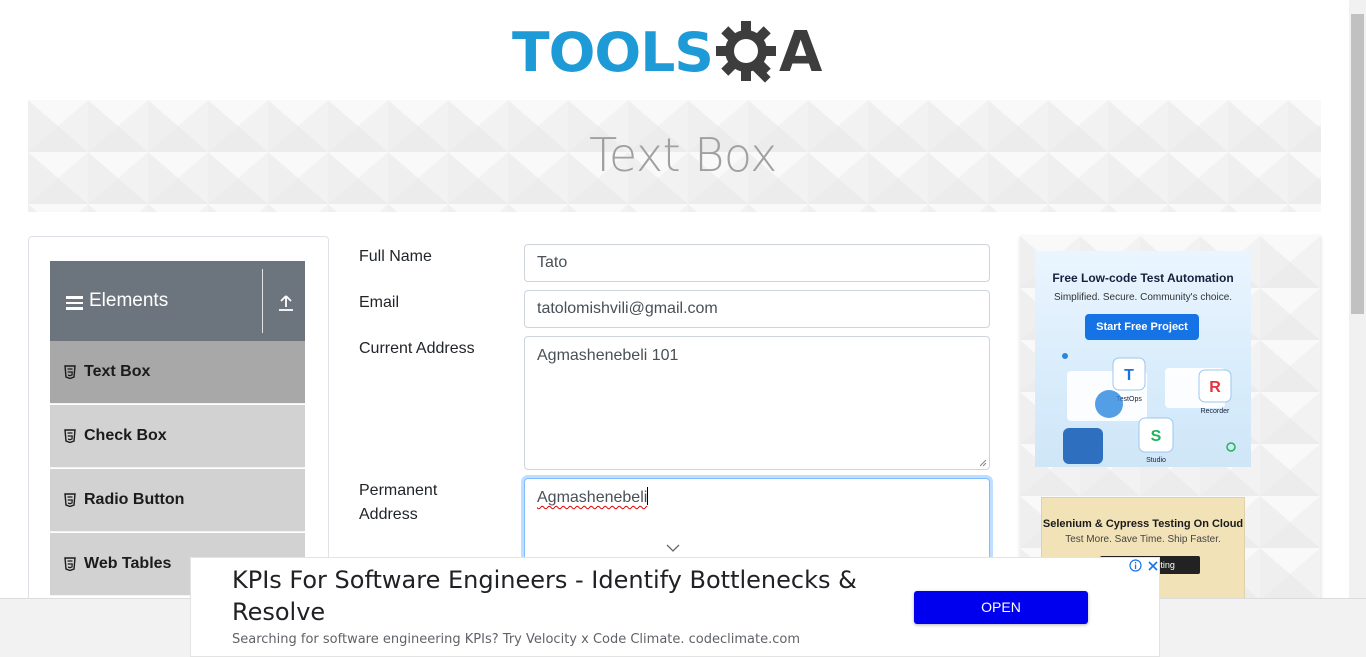 The image size is (1366, 657). What do you see at coordinates (757, 309) in the screenshot?
I see `email-input: tatolomishvili@gmail.com` at bounding box center [757, 309].